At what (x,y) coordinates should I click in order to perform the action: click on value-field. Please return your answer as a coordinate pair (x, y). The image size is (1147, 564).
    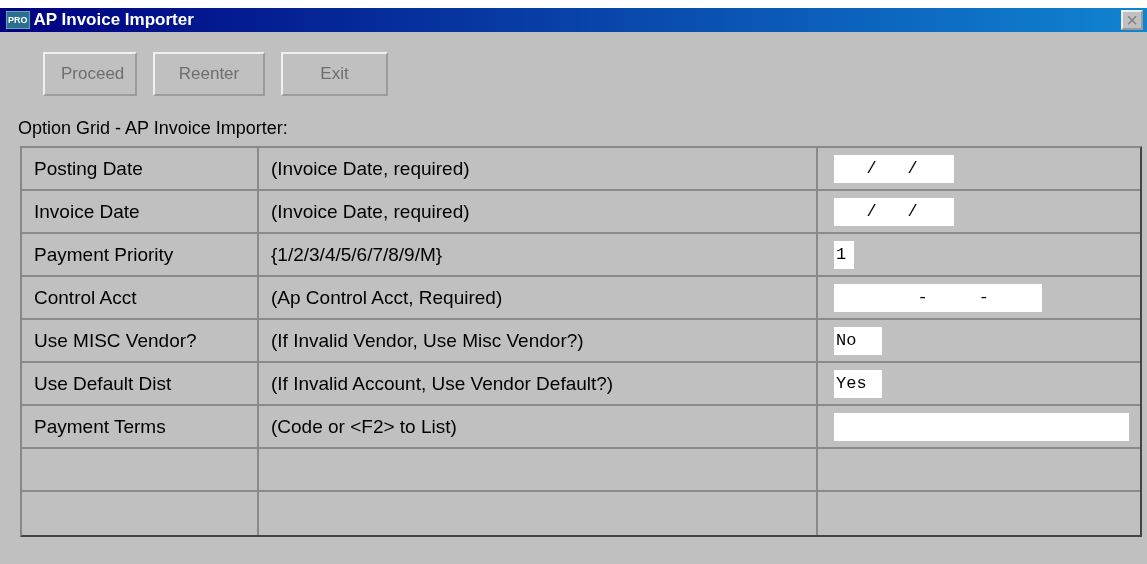
    Looking at the image, I should click on (981, 426).